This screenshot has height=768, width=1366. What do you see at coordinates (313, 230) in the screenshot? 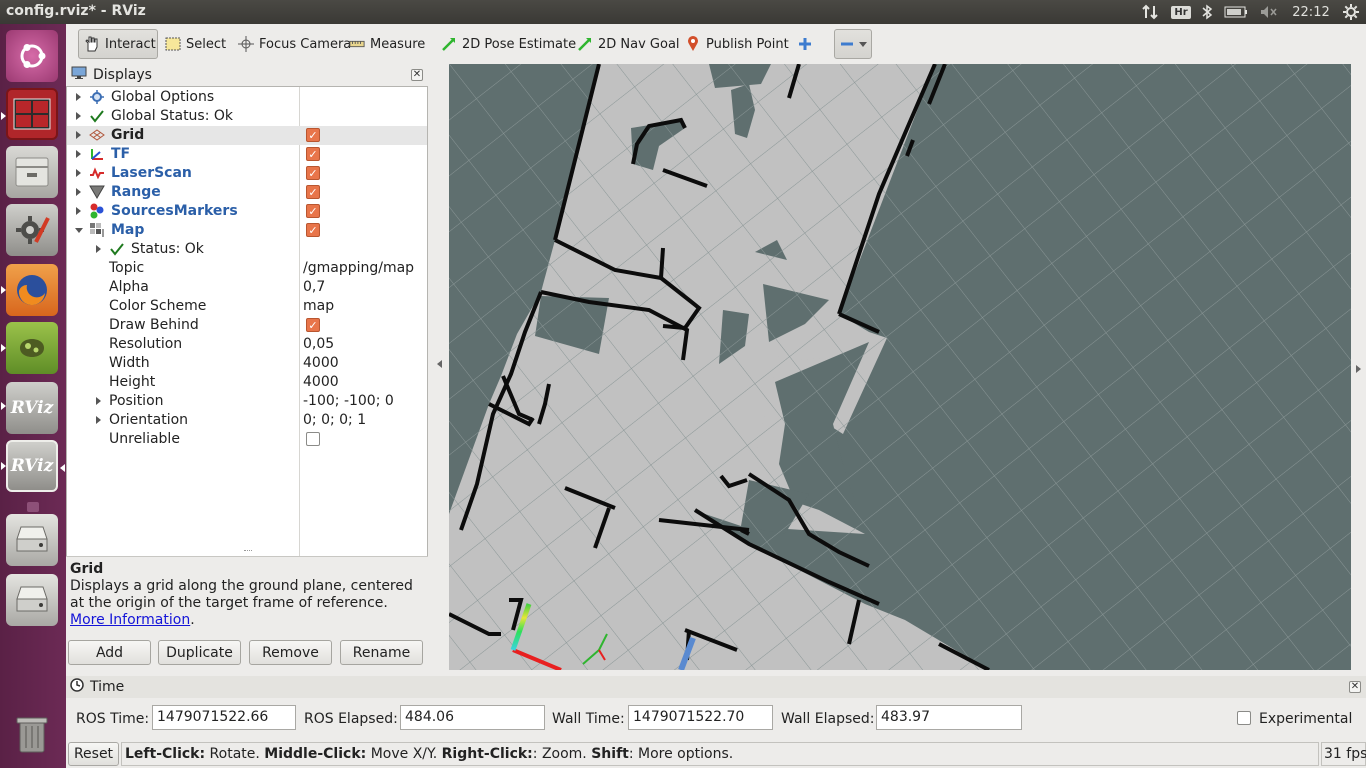
I see `map-enabled-checkbox: ✓` at bounding box center [313, 230].